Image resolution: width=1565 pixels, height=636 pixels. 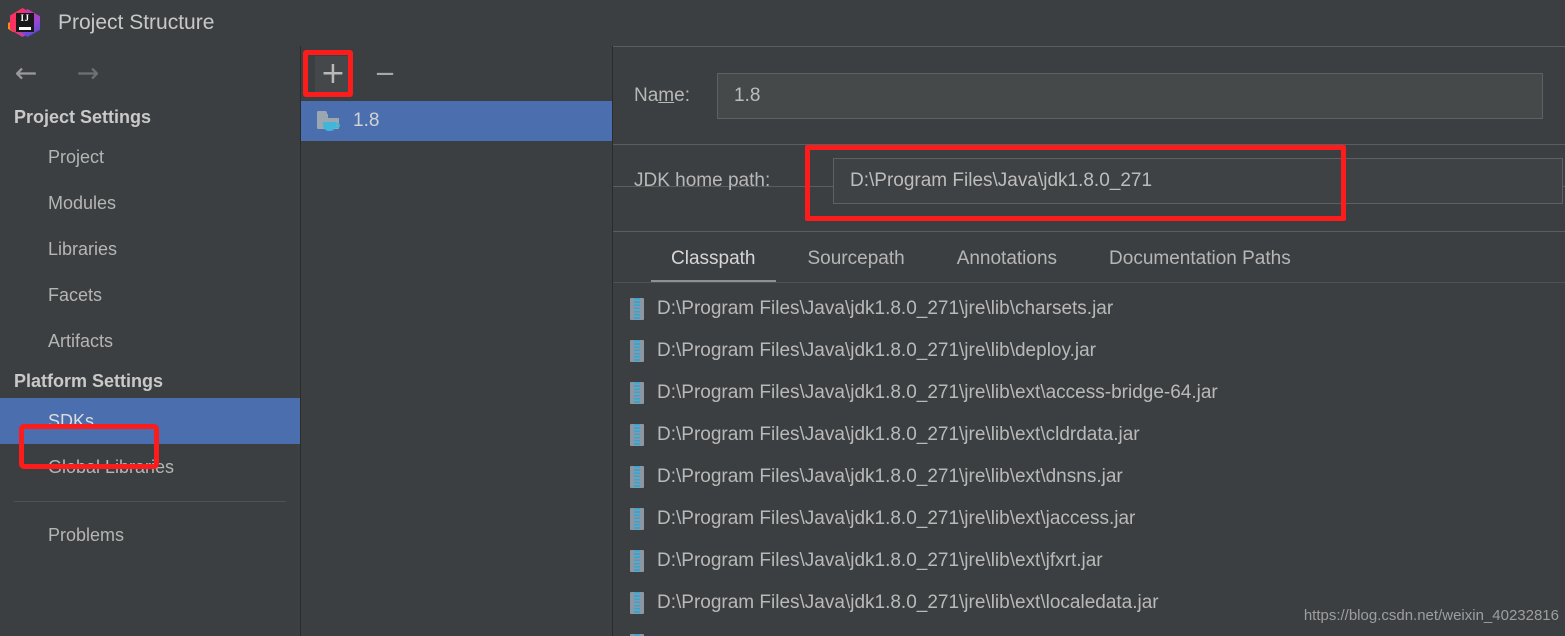 I want to click on remove-sdk-button: −, so click(x=385, y=74).